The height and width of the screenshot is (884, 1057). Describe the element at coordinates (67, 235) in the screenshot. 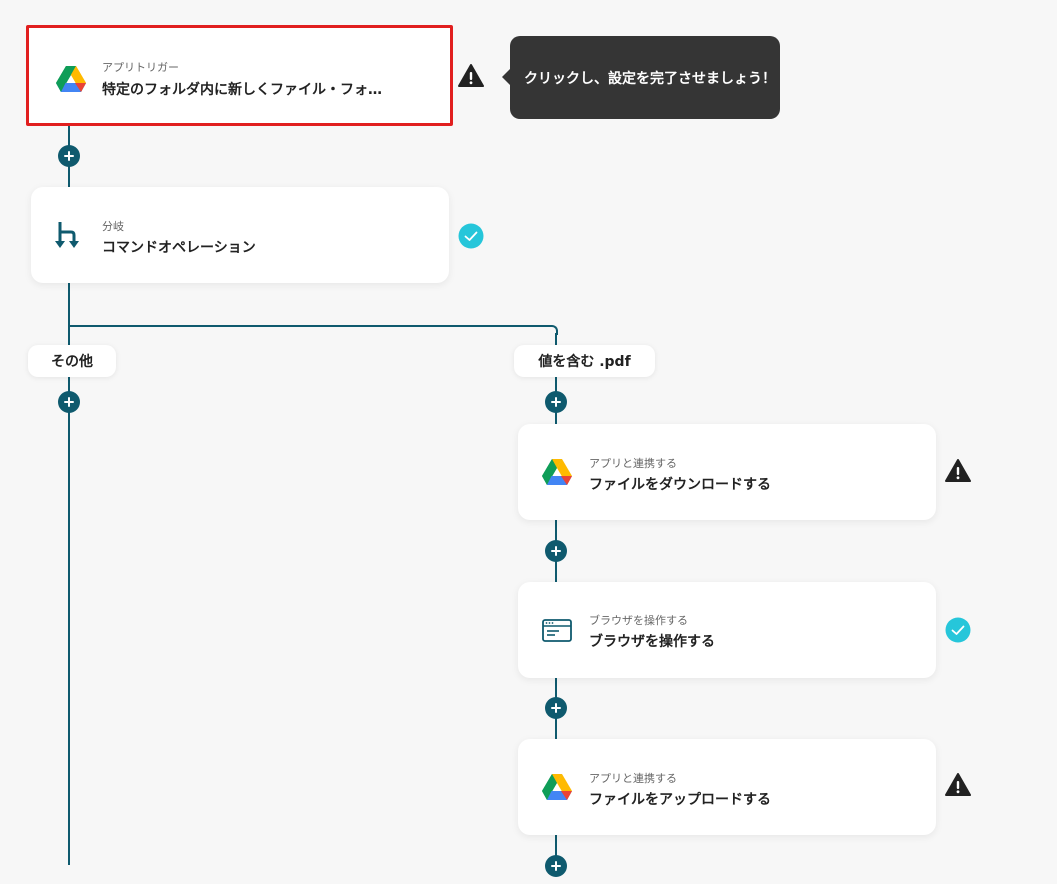

I see `branch-icon` at that location.